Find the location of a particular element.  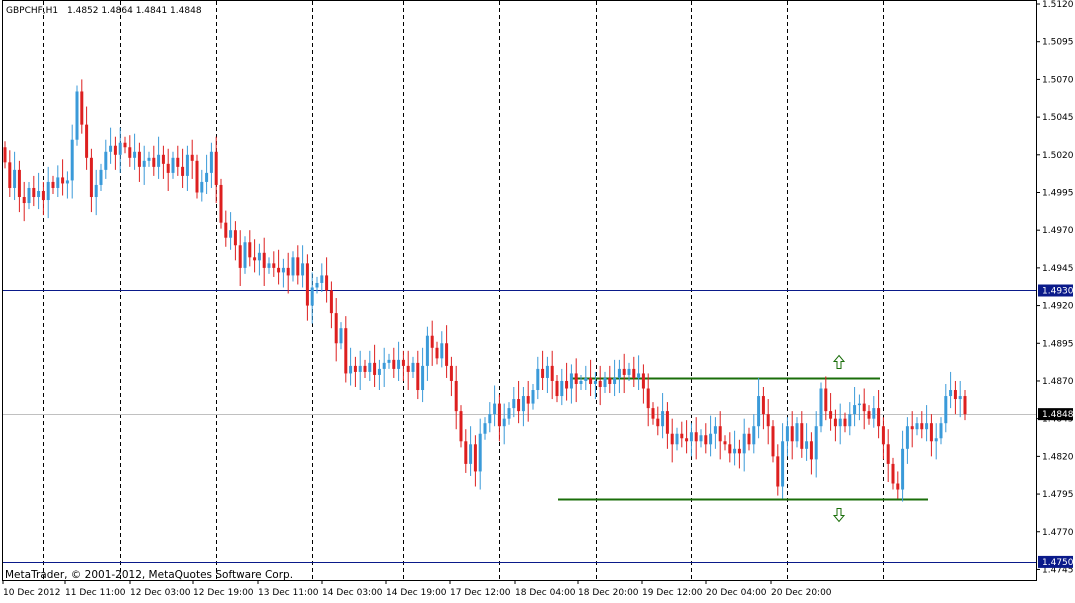

time-tick-label: 18 Dec 20:00 is located at coordinates (608, 593).